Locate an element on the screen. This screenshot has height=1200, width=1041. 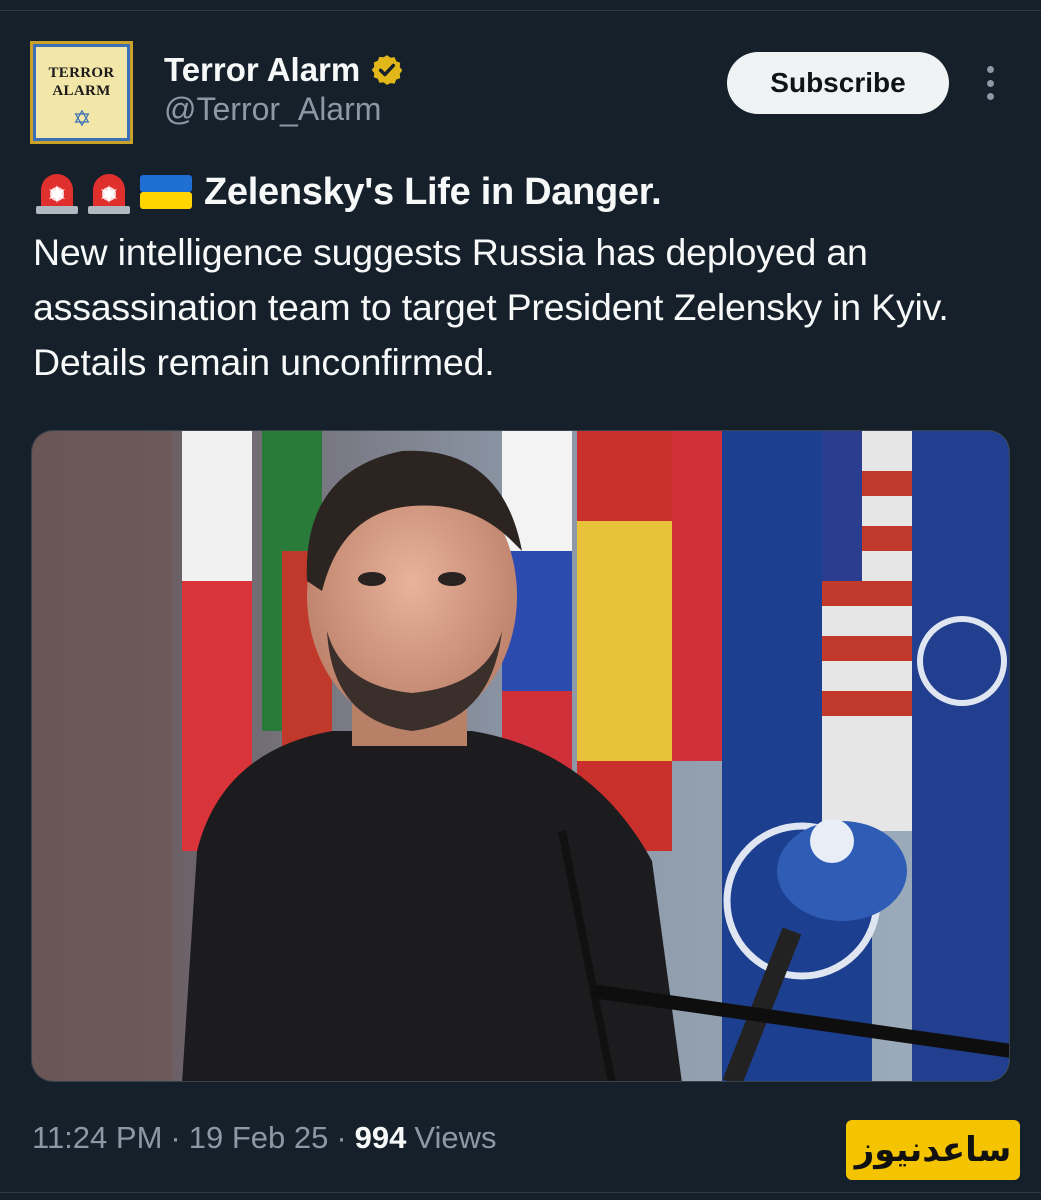
tweet-headline: Zelensky's Life in Danger. is located at coordinates (348, 192).